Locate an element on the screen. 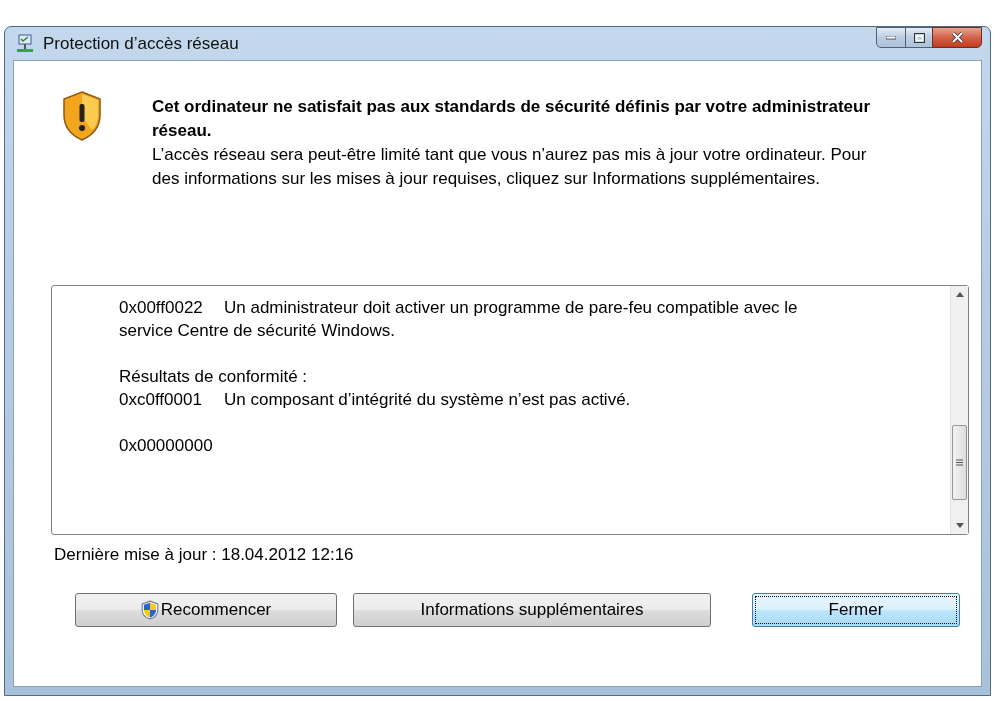 The height and width of the screenshot is (701, 1003). close-icon is located at coordinates (957, 37).